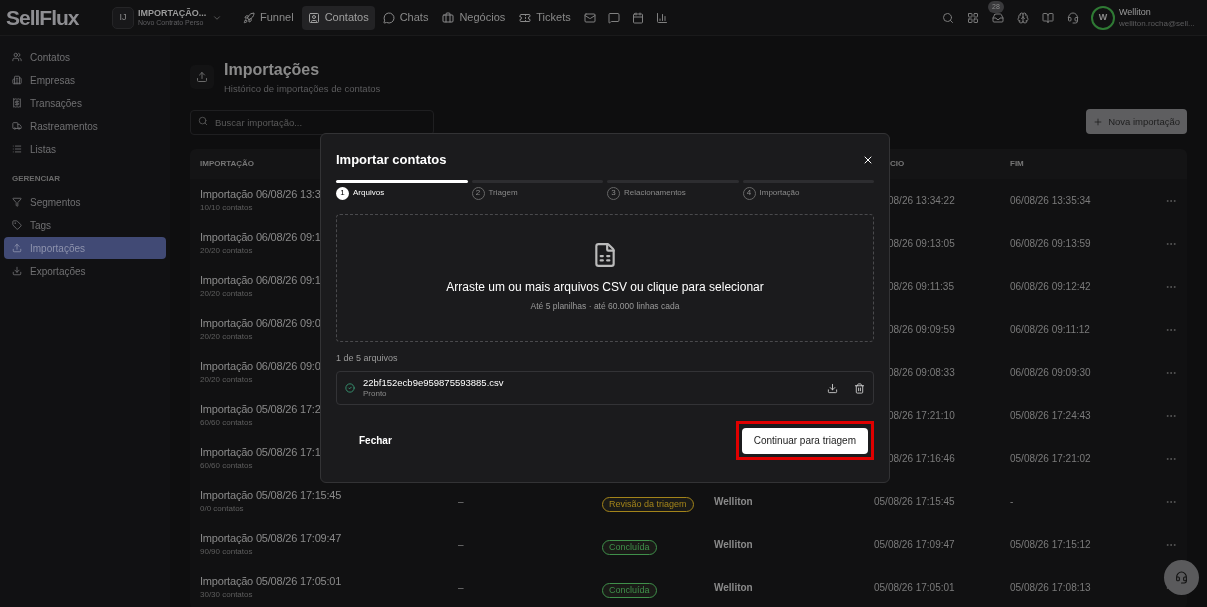  What do you see at coordinates (1023, 17) in the screenshot?
I see `brain-icon` at bounding box center [1023, 17].